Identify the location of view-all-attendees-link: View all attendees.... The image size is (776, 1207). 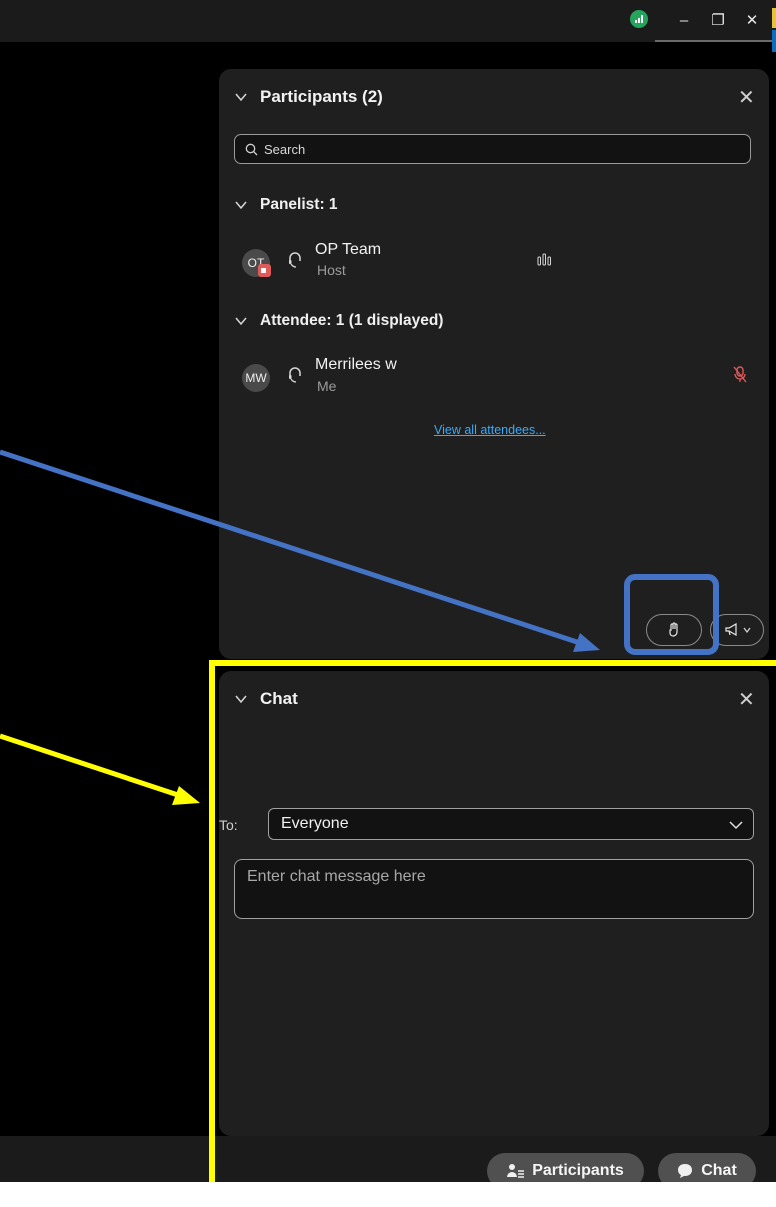
(490, 430).